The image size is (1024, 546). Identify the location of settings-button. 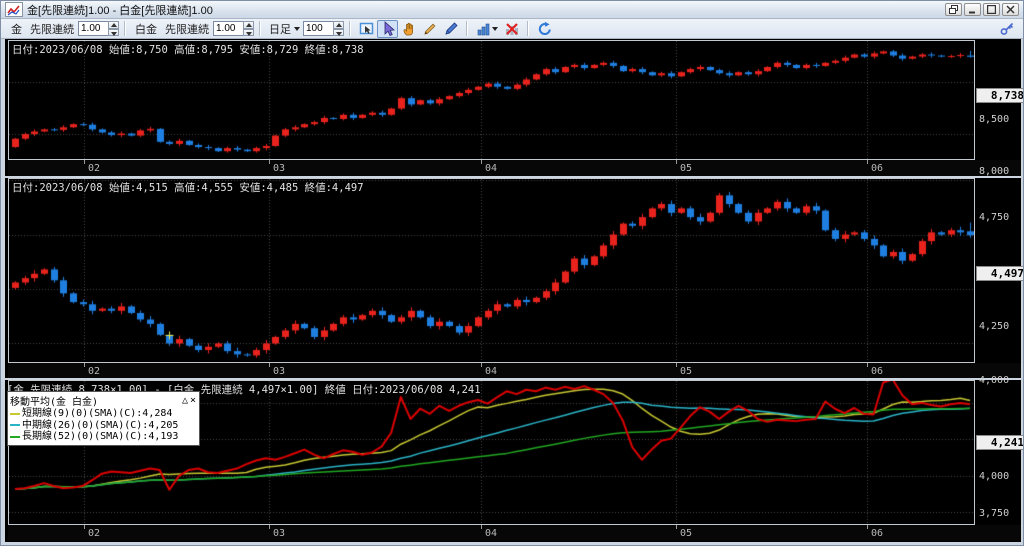
(1006, 29).